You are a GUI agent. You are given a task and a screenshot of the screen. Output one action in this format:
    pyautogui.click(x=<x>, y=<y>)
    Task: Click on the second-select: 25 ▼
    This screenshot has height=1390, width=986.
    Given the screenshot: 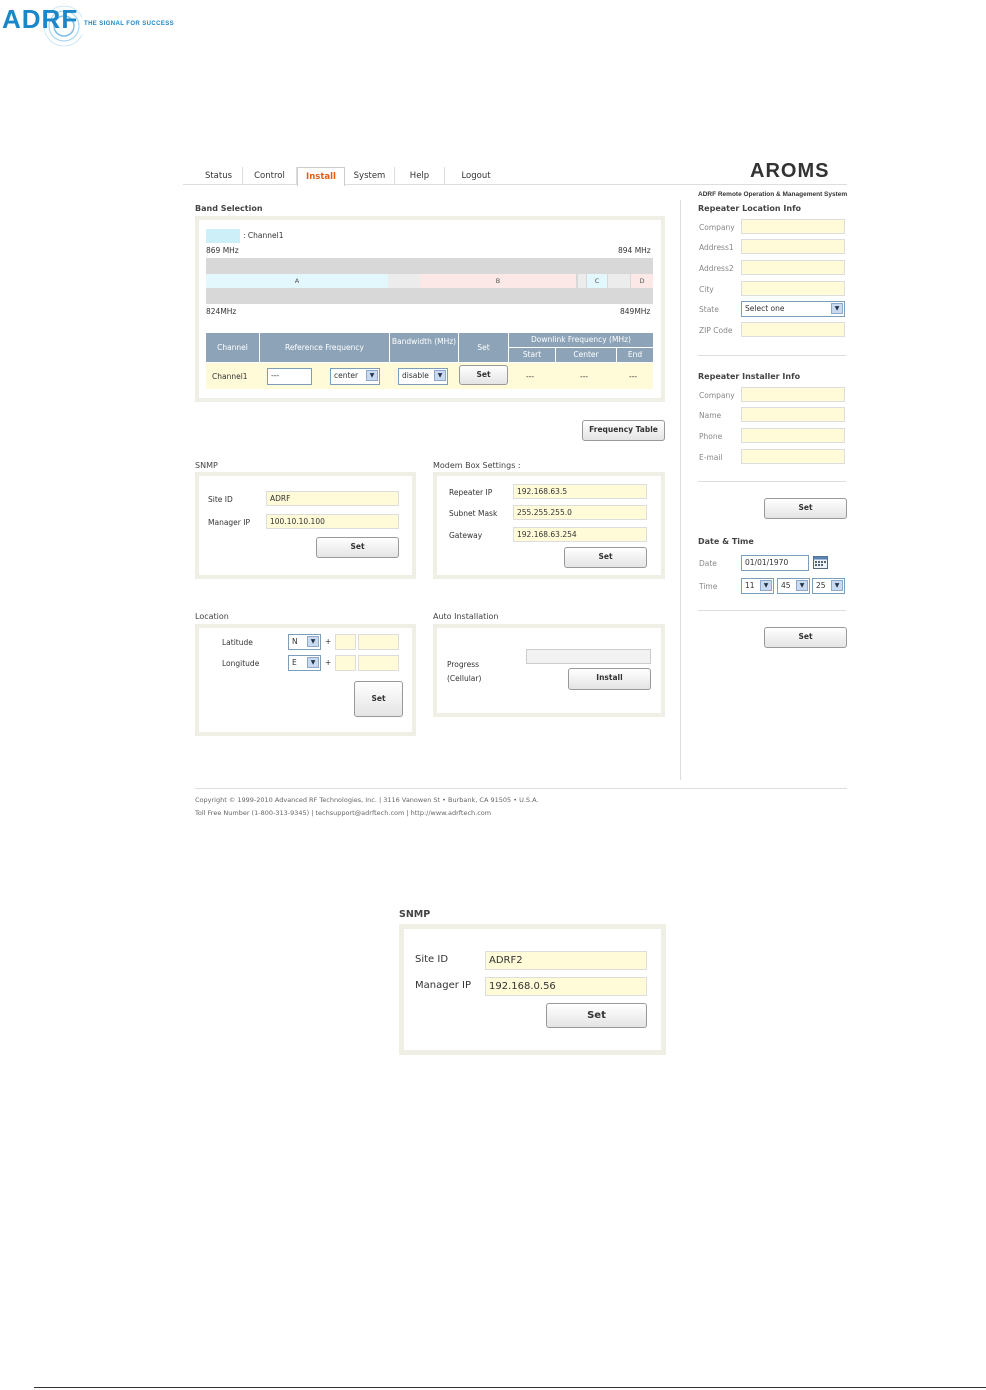 What is the action you would take?
    pyautogui.click(x=828, y=586)
    